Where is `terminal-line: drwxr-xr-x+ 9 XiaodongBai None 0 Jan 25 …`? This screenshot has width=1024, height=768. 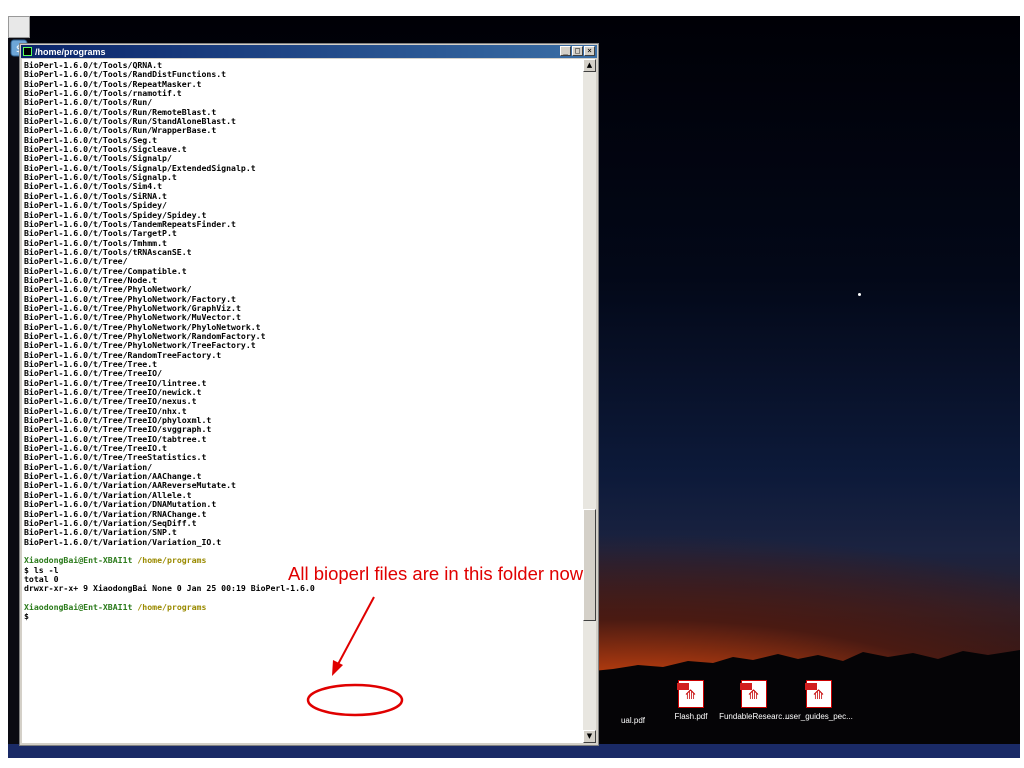 terminal-line: drwxr-xr-x+ 9 XiaodongBai None 0 Jan 25 … is located at coordinates (169, 588).